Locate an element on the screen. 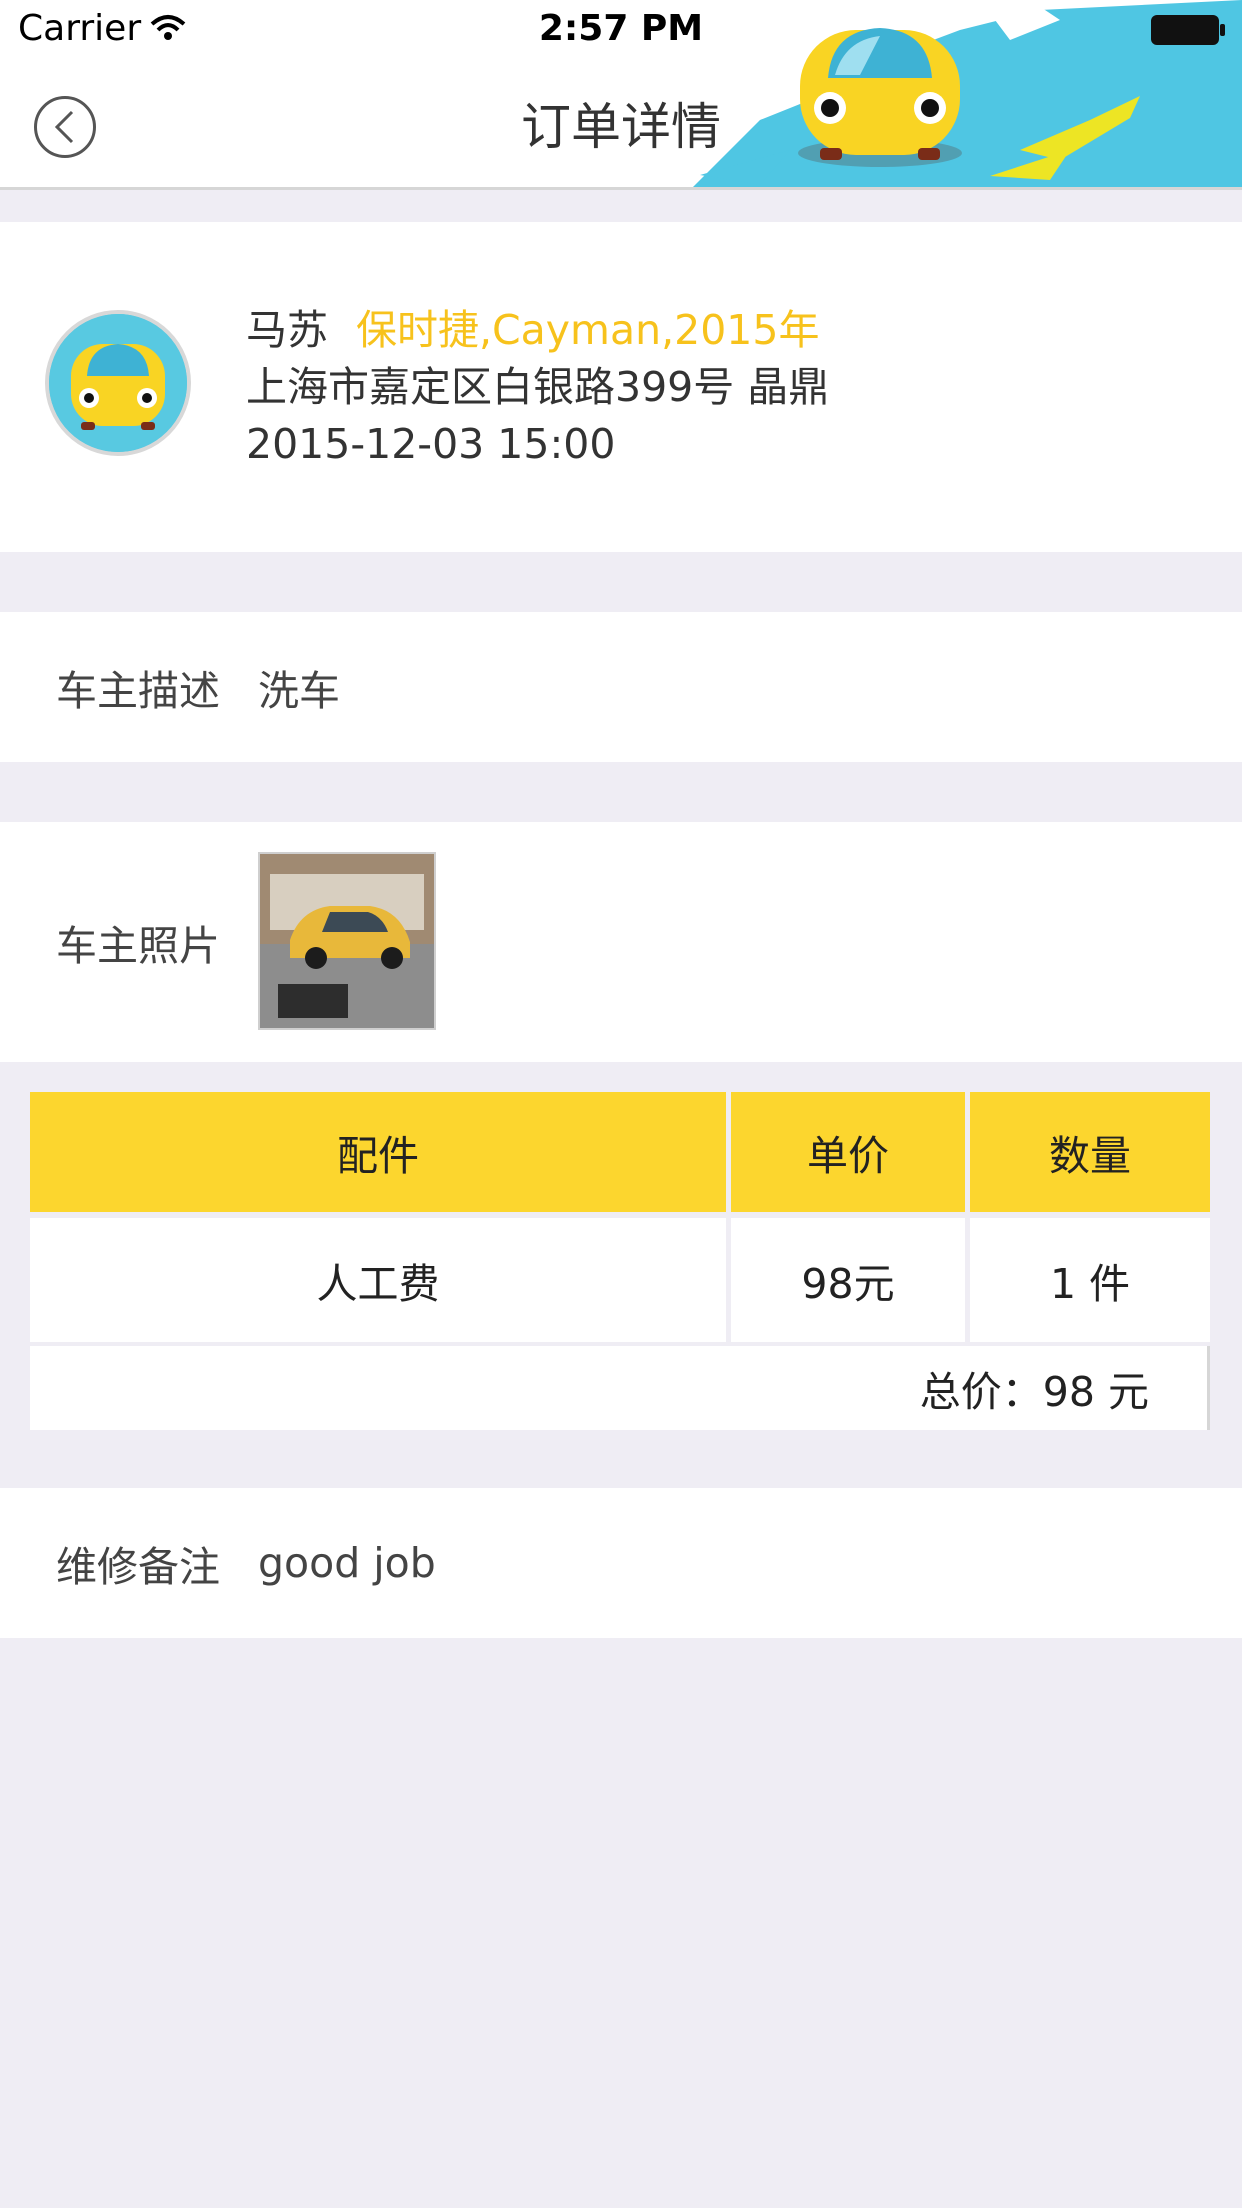  header-part: 配件 is located at coordinates (378, 1152).